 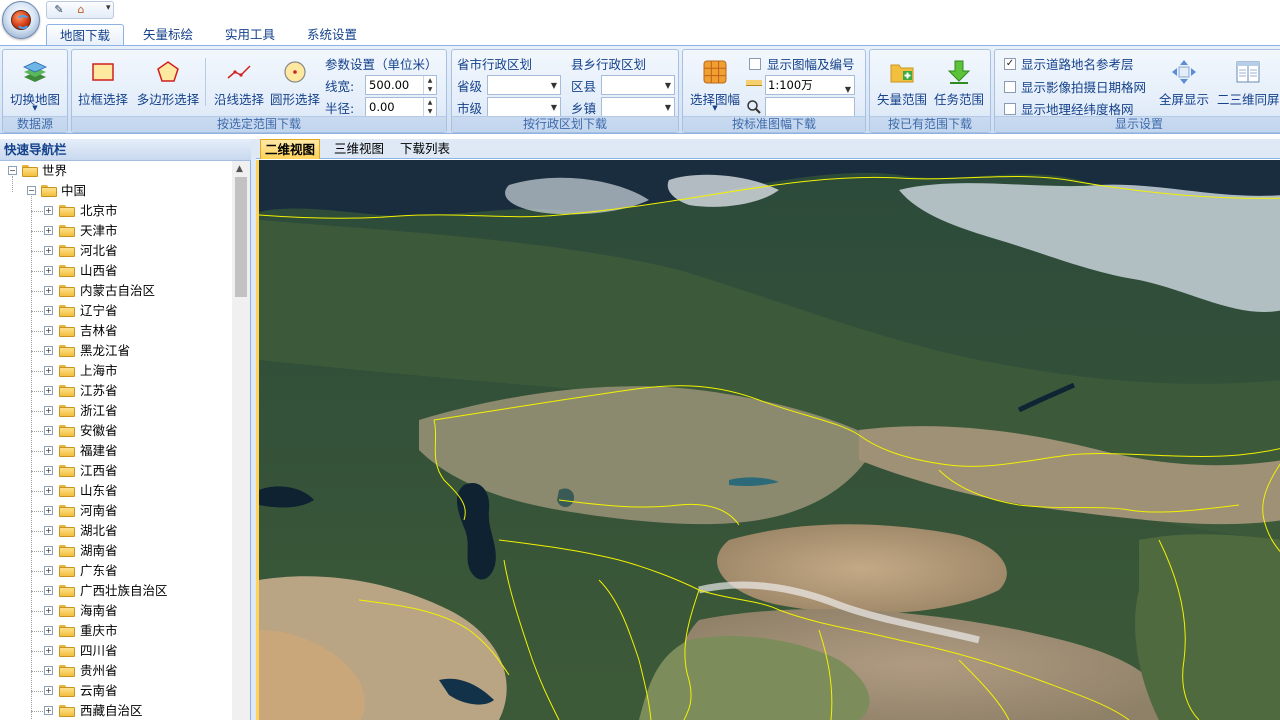 I want to click on tree-scrollbar: ▲, so click(x=241, y=440).